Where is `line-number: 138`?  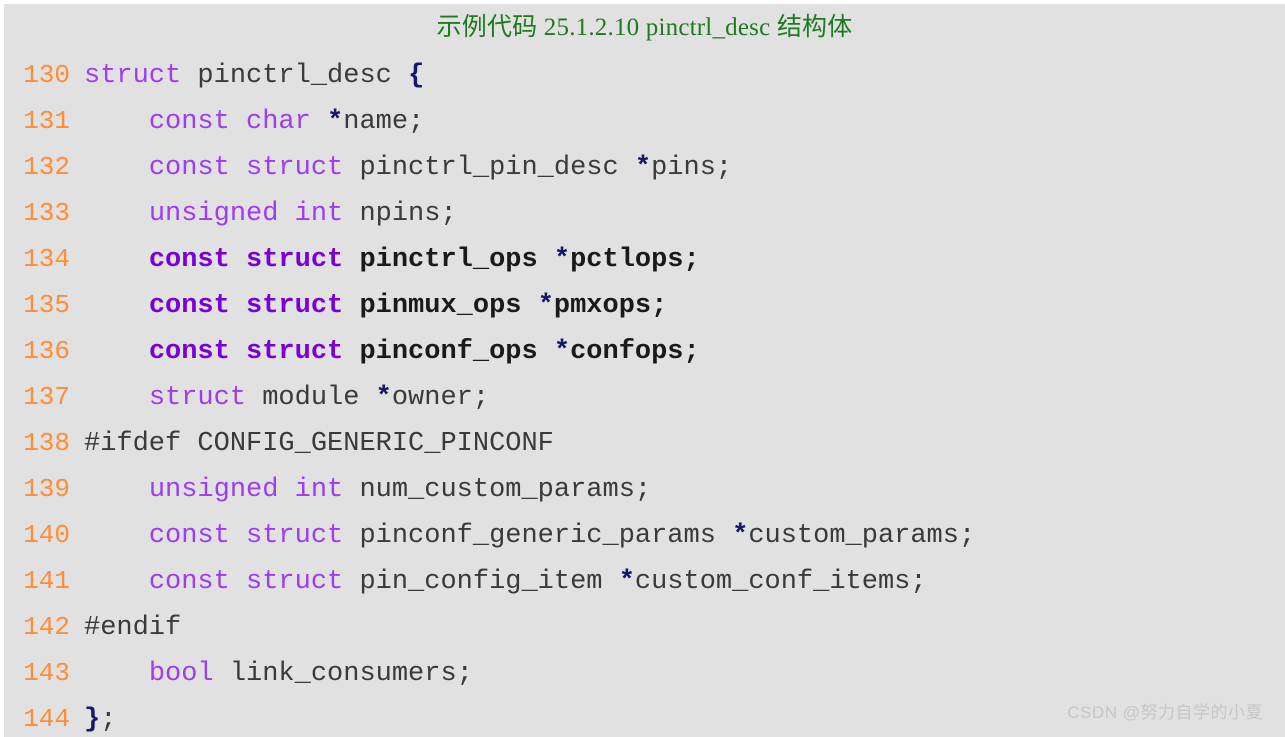
line-number: 138 is located at coordinates (46, 443).